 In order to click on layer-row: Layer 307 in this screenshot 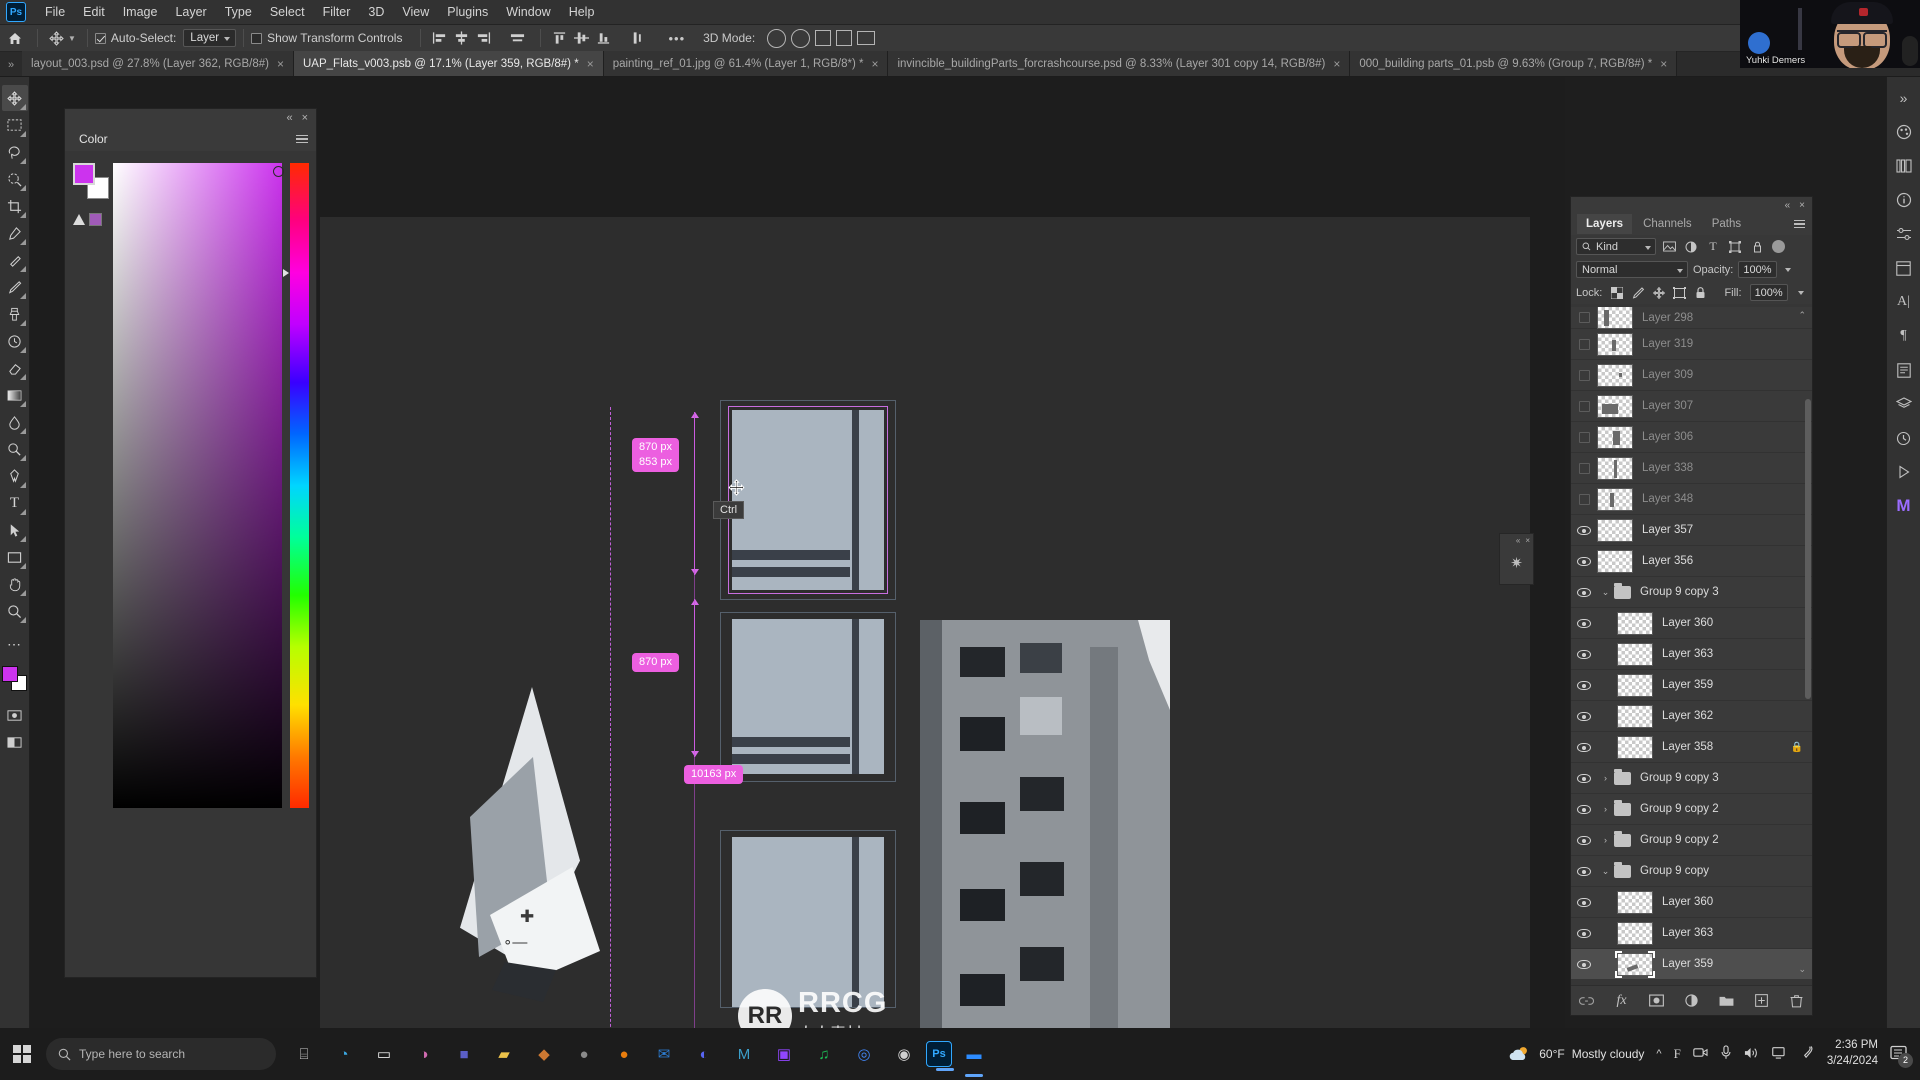, I will do `click(1691, 406)`.